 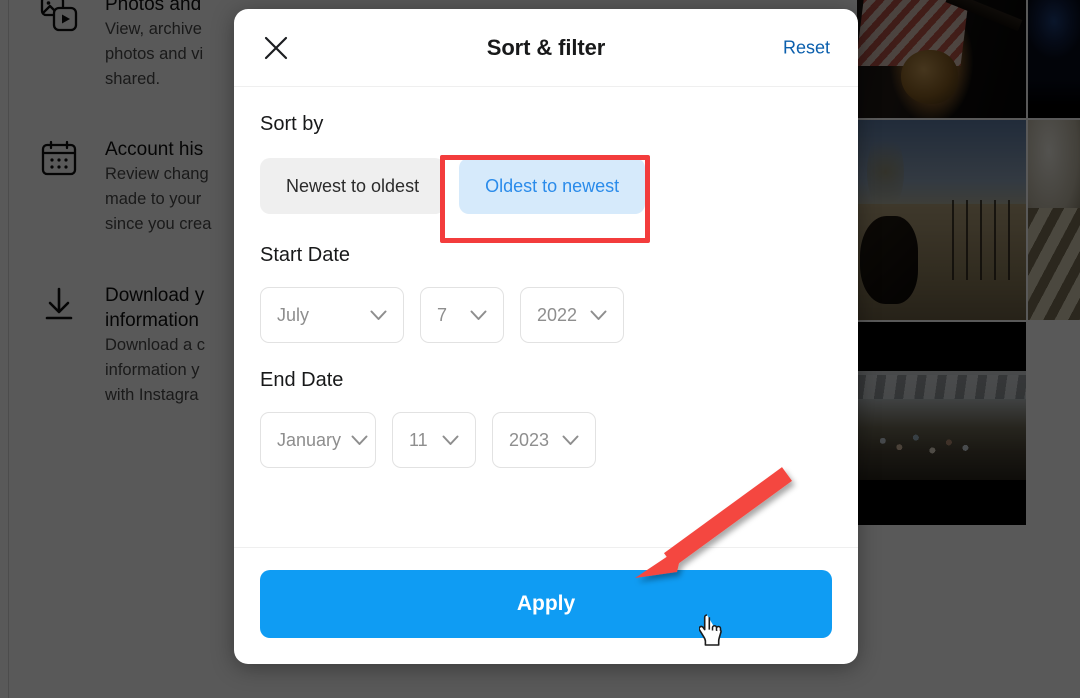 What do you see at coordinates (442, 314) in the screenshot?
I see `start-date-day-value: 7` at bounding box center [442, 314].